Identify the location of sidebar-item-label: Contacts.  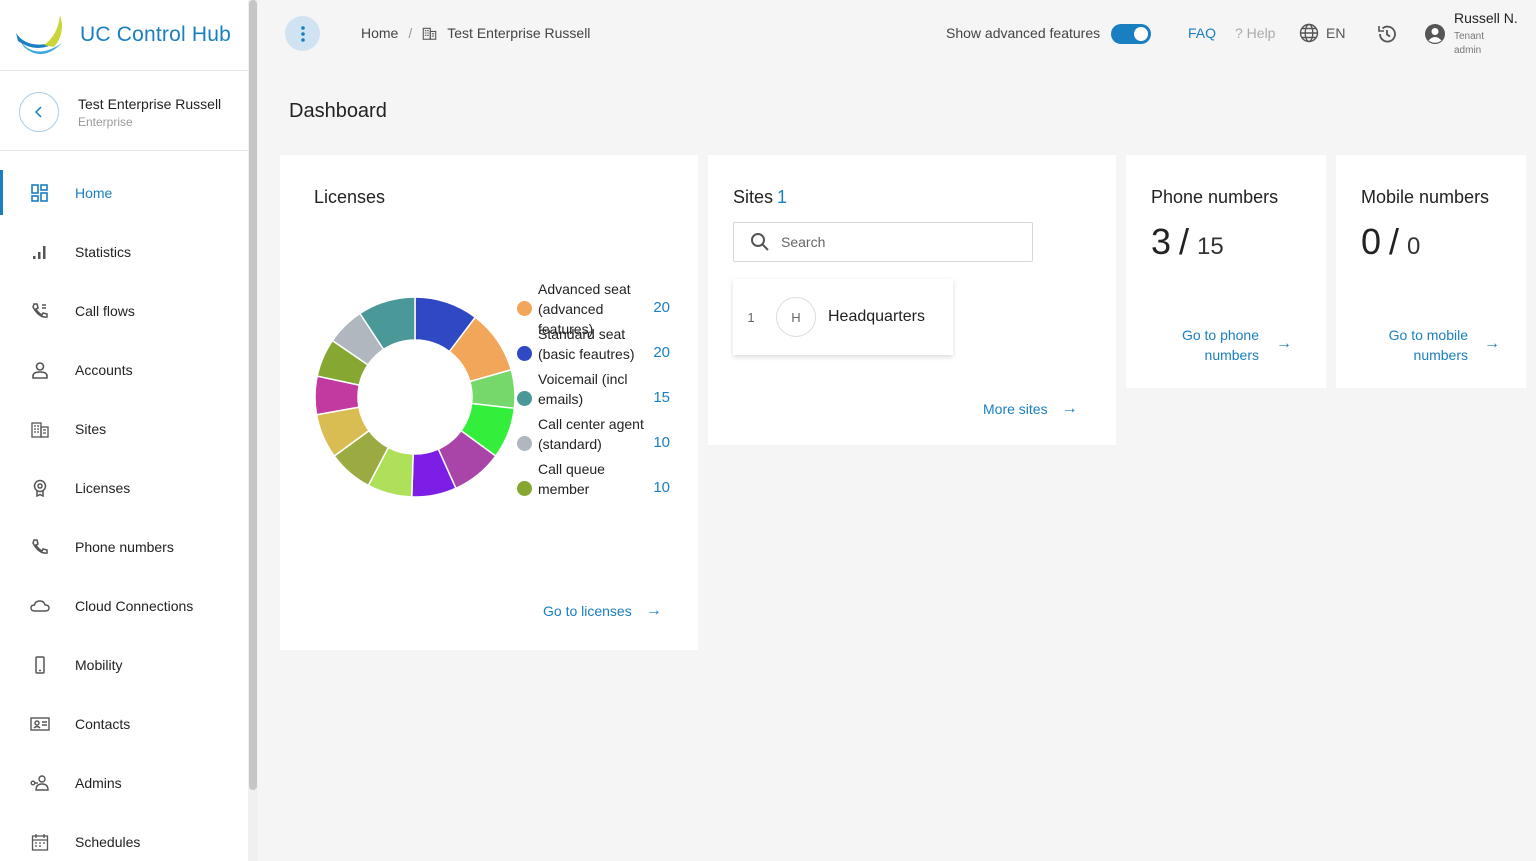
(103, 723).